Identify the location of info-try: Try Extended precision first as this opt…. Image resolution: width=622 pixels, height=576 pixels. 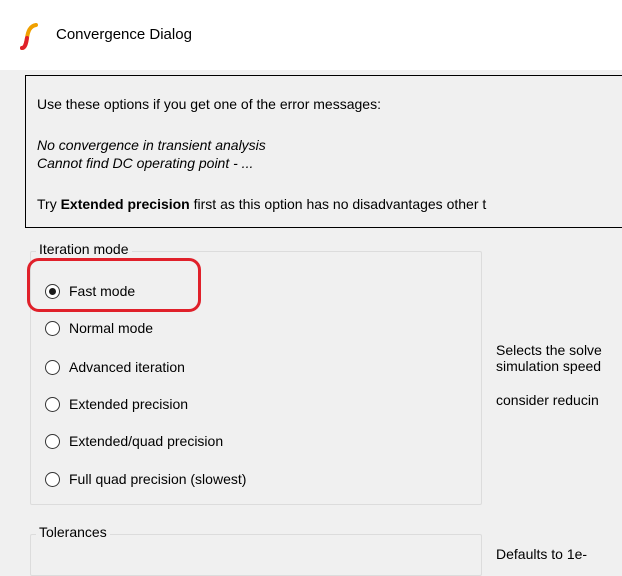
(261, 204).